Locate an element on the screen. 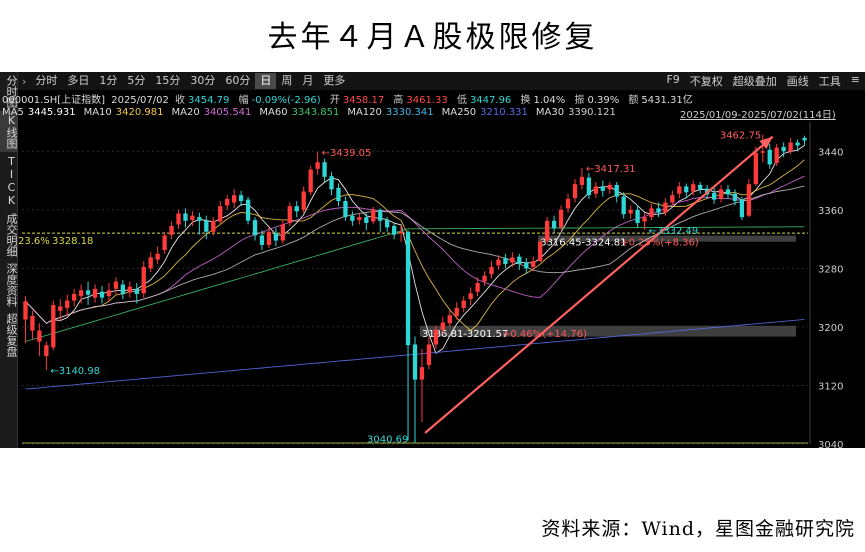 Image resolution: width=865 pixels, height=552 pixels. price-annotation: ←3439.05 is located at coordinates (347, 153).